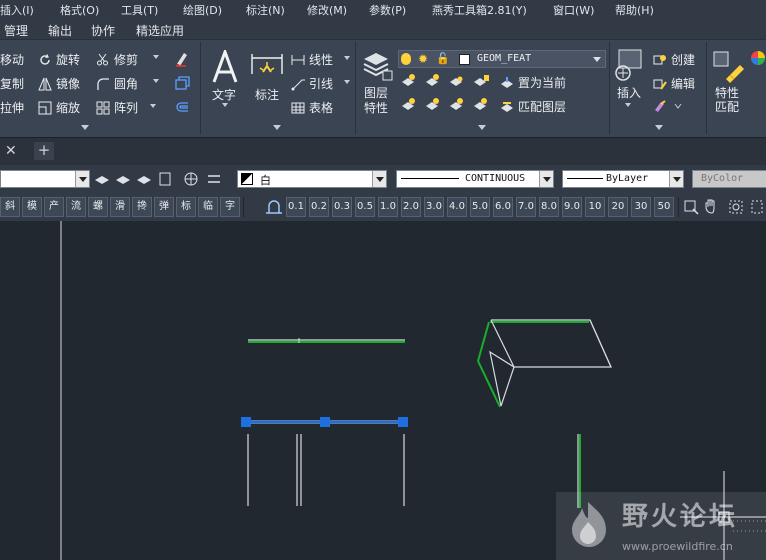 This screenshot has width=766, height=560. What do you see at coordinates (526, 207) in the screenshot?
I see `scale-button: 7.0` at bounding box center [526, 207].